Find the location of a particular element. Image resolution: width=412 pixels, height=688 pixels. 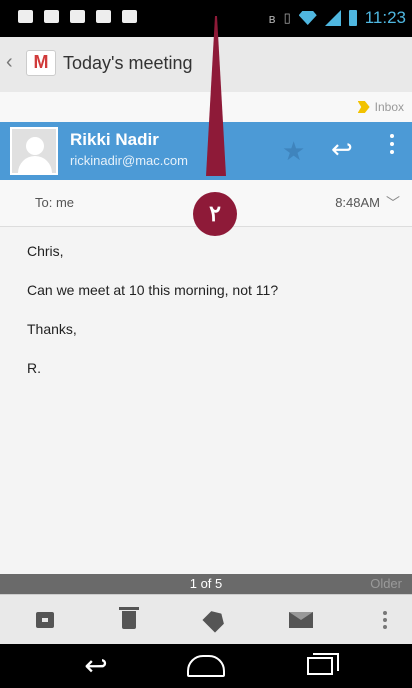

callout-badge: ٢ is located at coordinates (215, 214).